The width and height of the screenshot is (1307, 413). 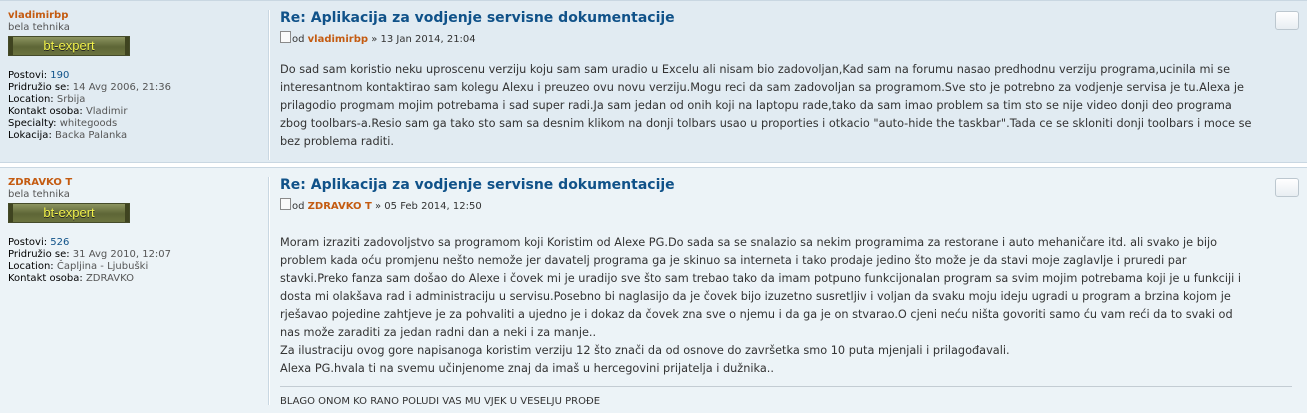 What do you see at coordinates (135, 279) in the screenshot?
I see `profile-field-contact: Kontakt osoba: ZDRAVKO` at bounding box center [135, 279].